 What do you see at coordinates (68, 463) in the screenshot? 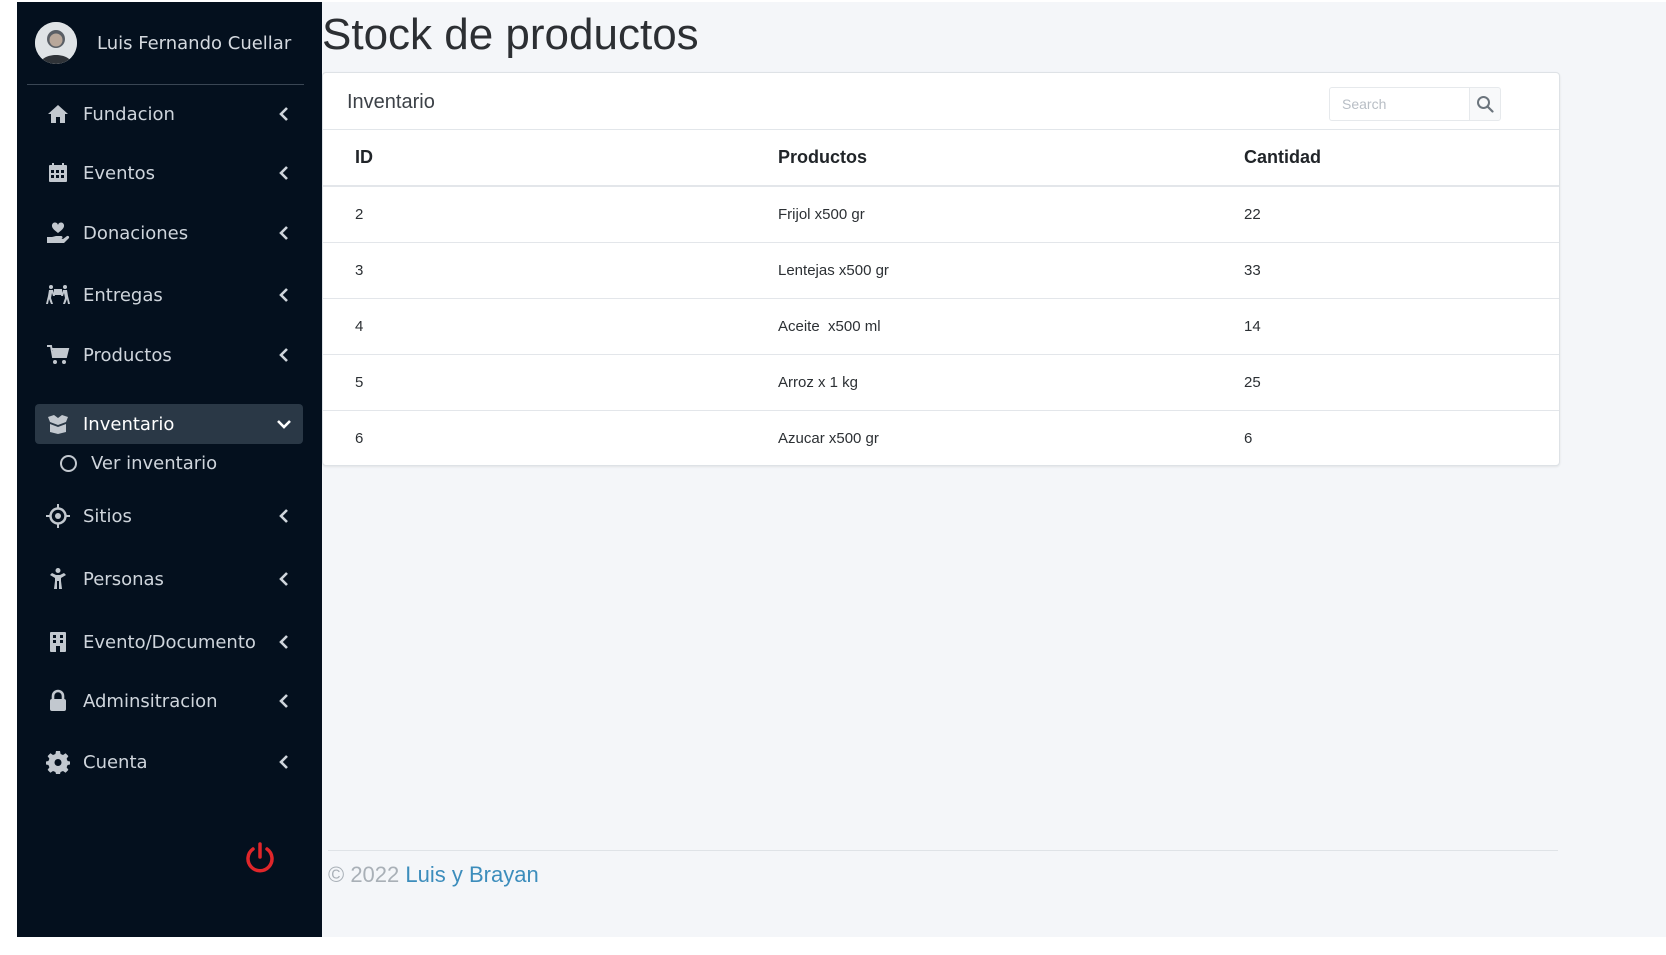
I see `circle-icon` at bounding box center [68, 463].